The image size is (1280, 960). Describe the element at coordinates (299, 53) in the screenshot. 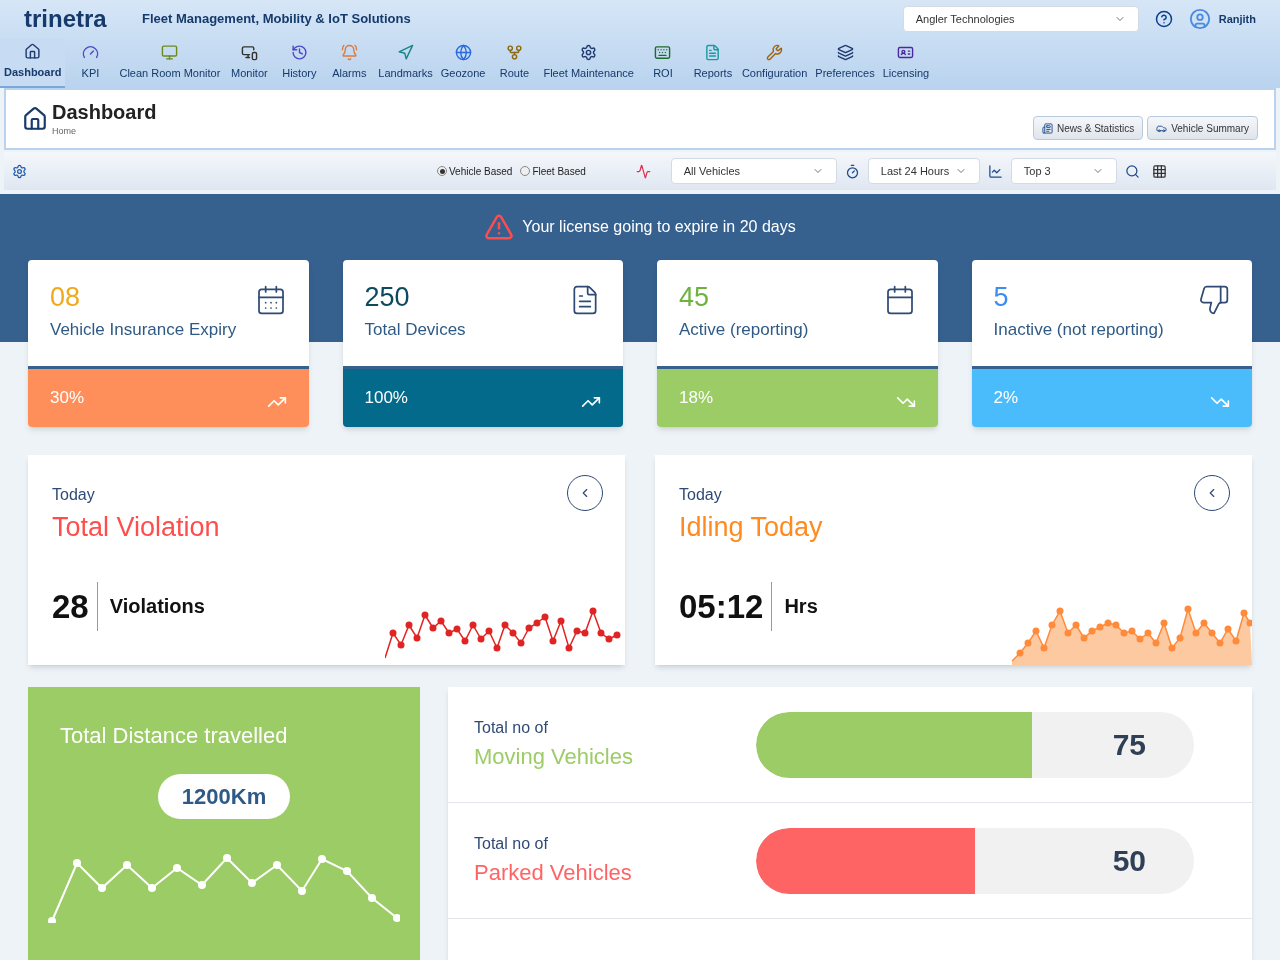

I see `history-icon` at that location.